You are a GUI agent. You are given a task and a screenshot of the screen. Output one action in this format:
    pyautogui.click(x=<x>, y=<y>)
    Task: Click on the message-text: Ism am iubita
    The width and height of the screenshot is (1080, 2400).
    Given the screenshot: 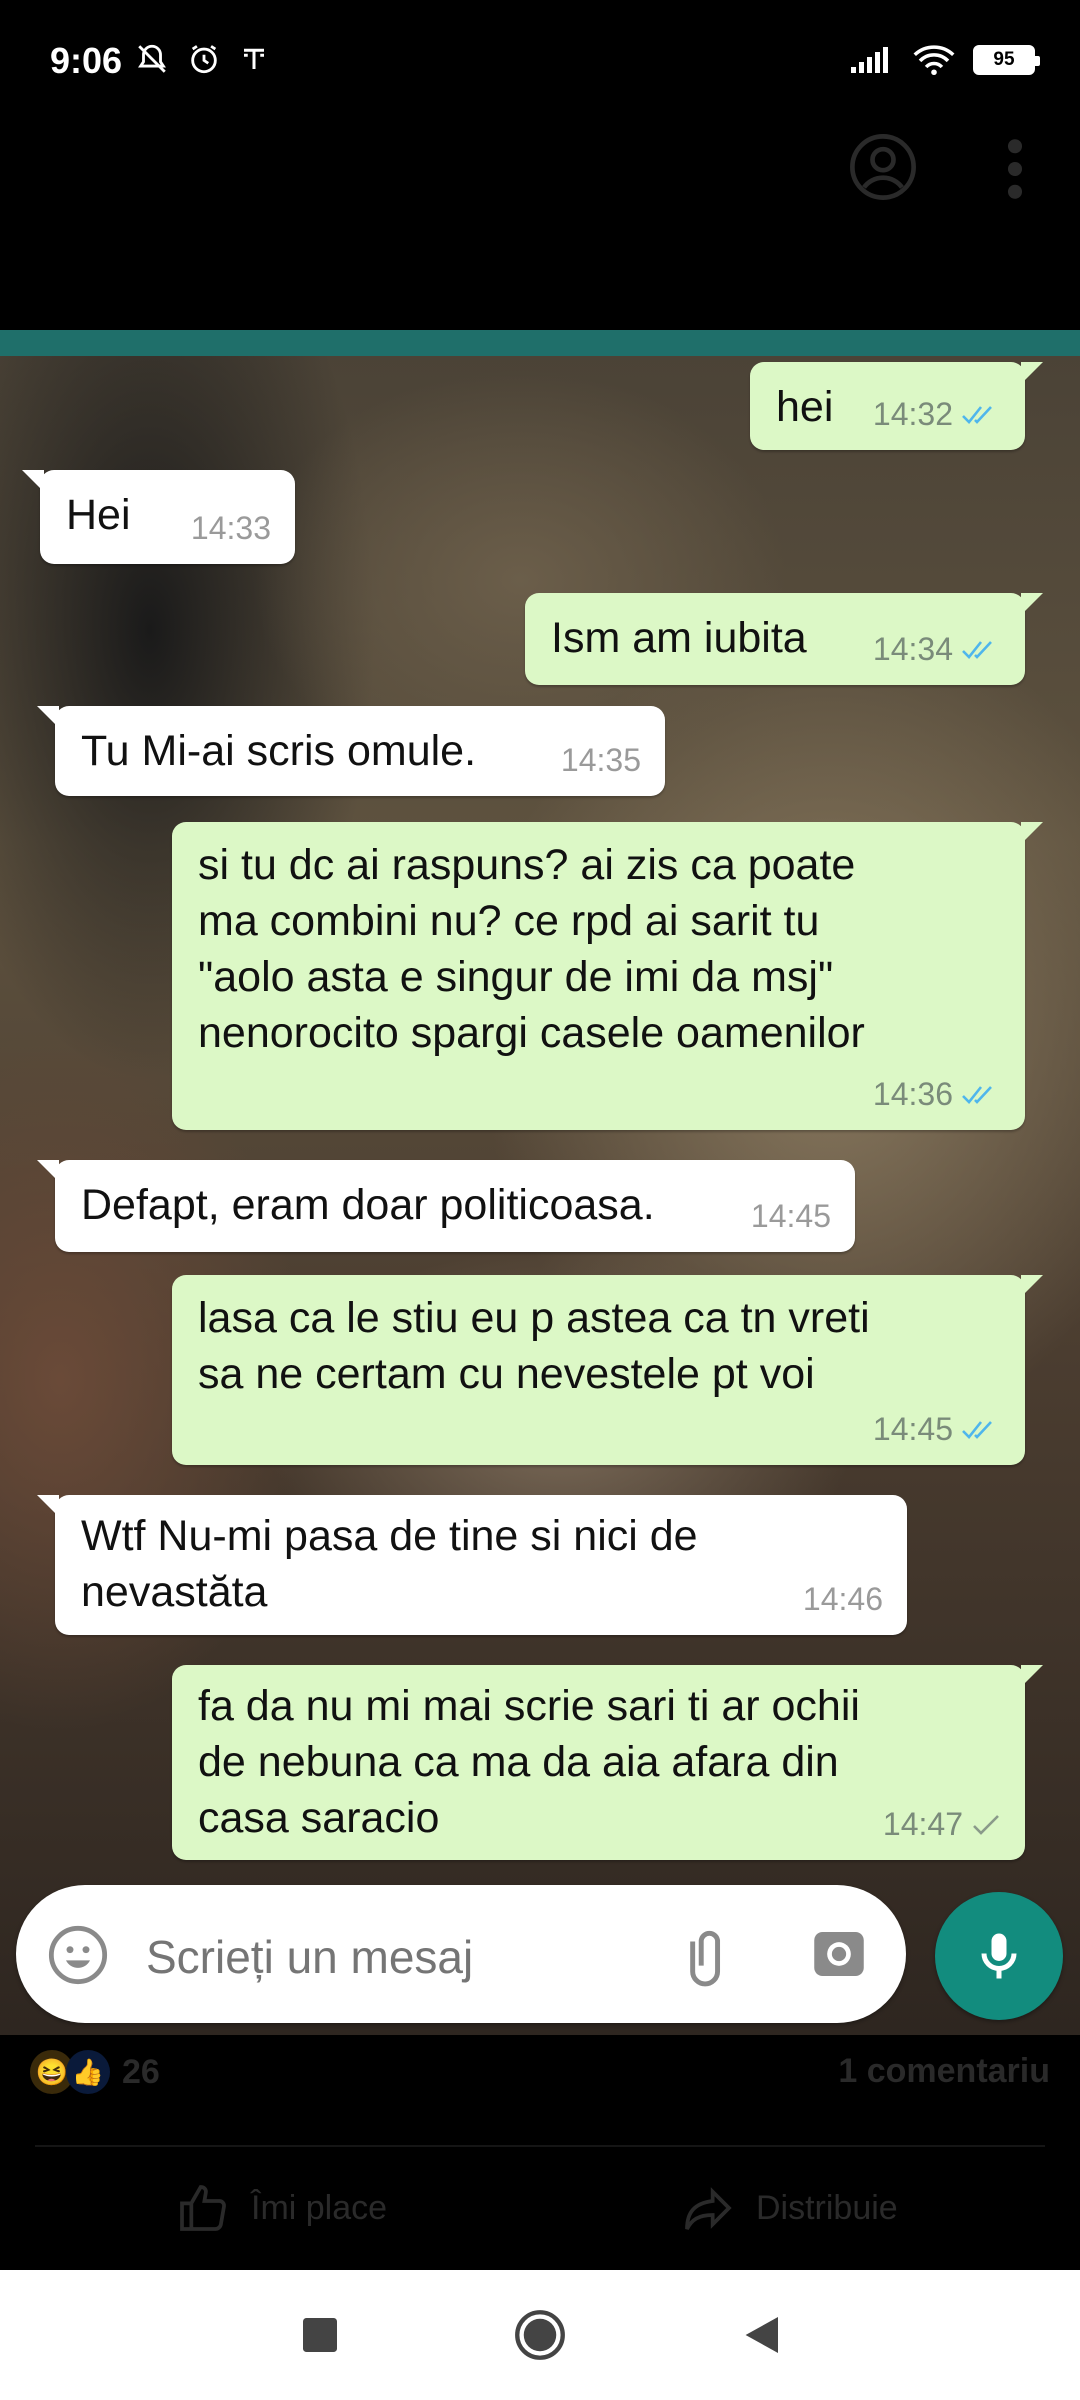 What is the action you would take?
    pyautogui.click(x=679, y=638)
    